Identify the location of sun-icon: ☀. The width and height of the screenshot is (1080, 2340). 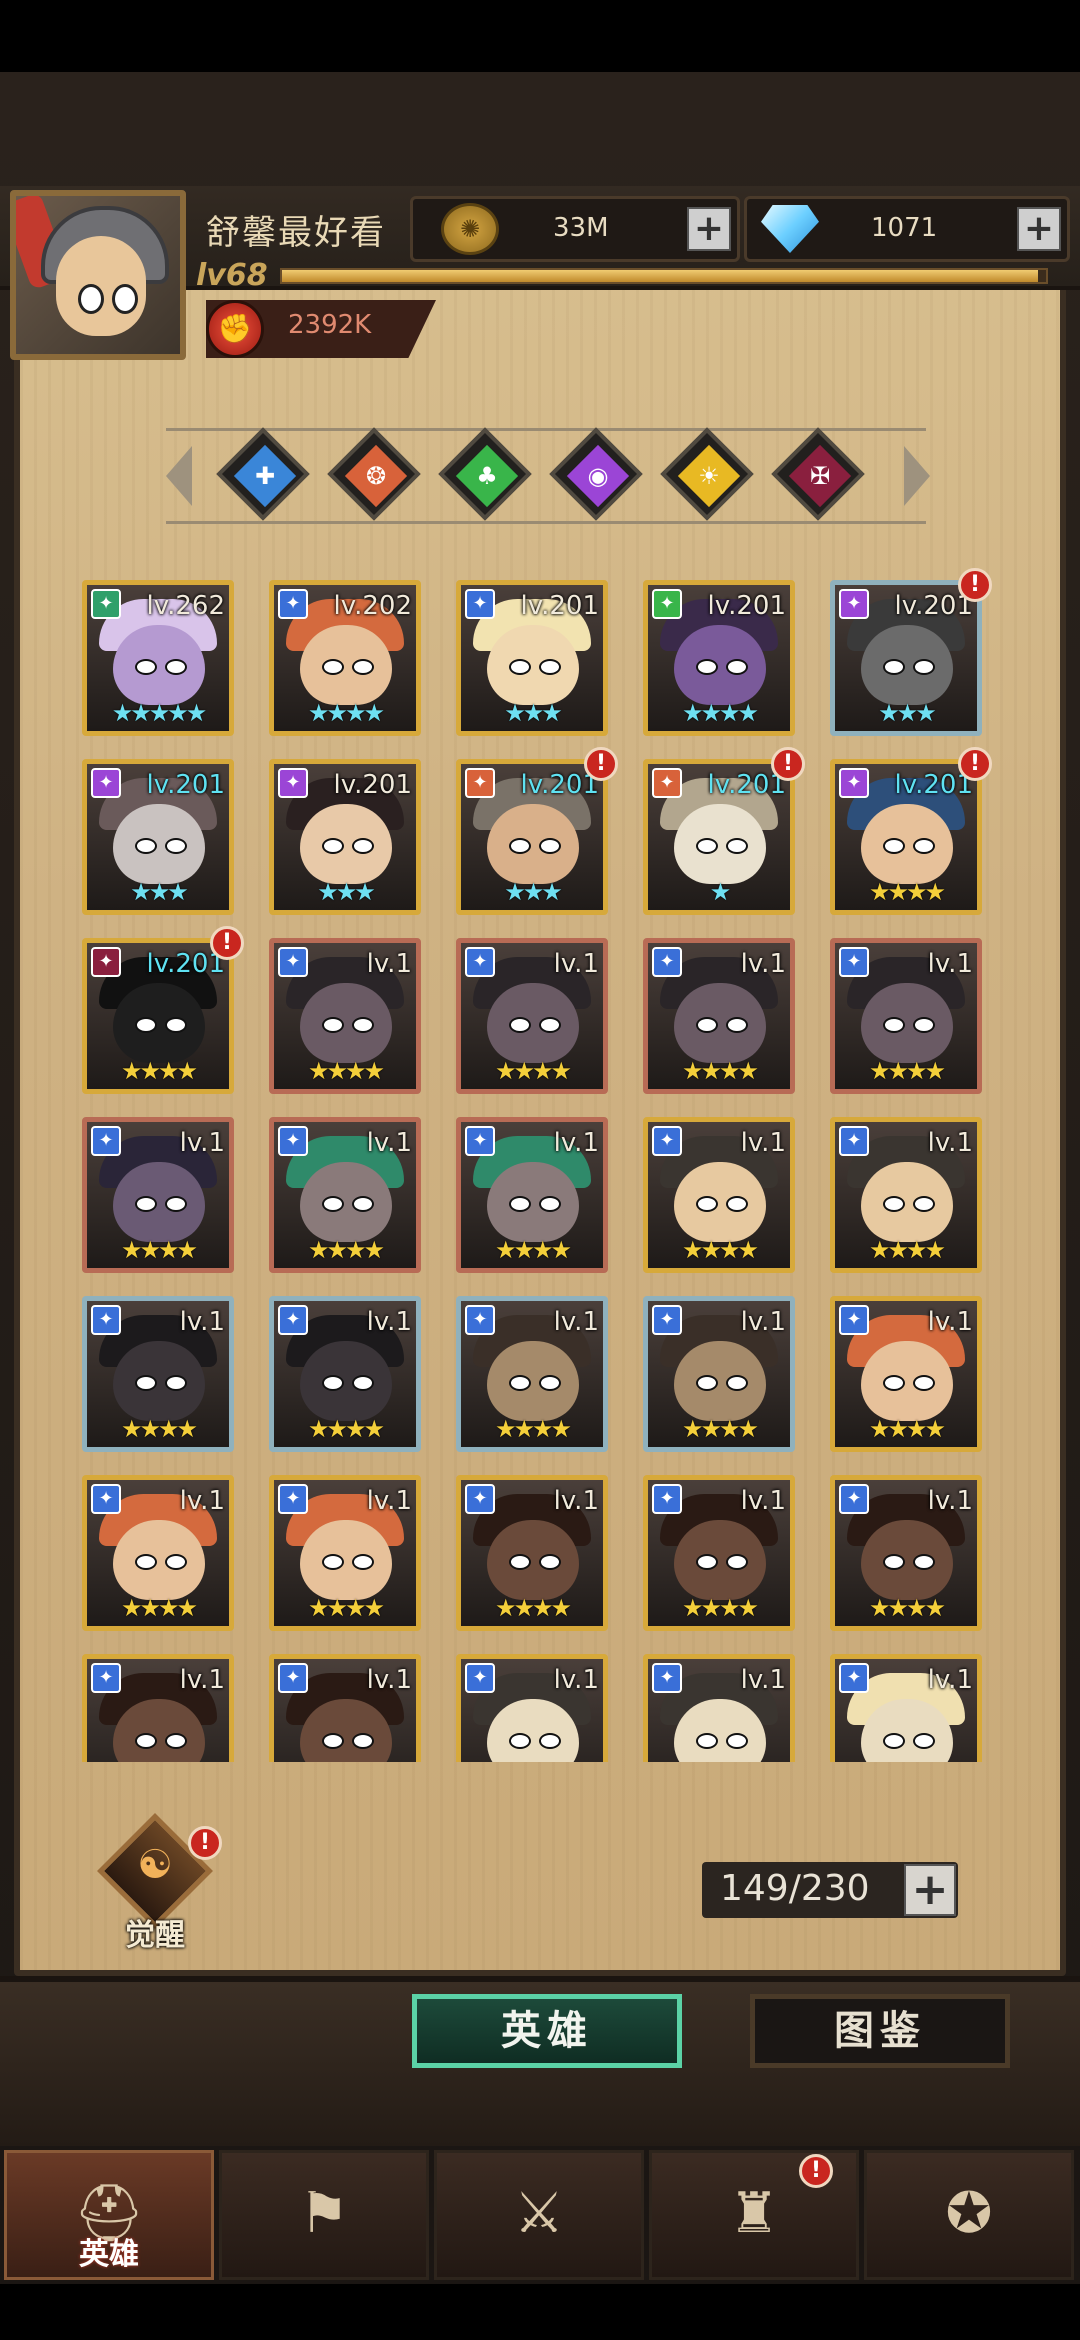
(707, 474).